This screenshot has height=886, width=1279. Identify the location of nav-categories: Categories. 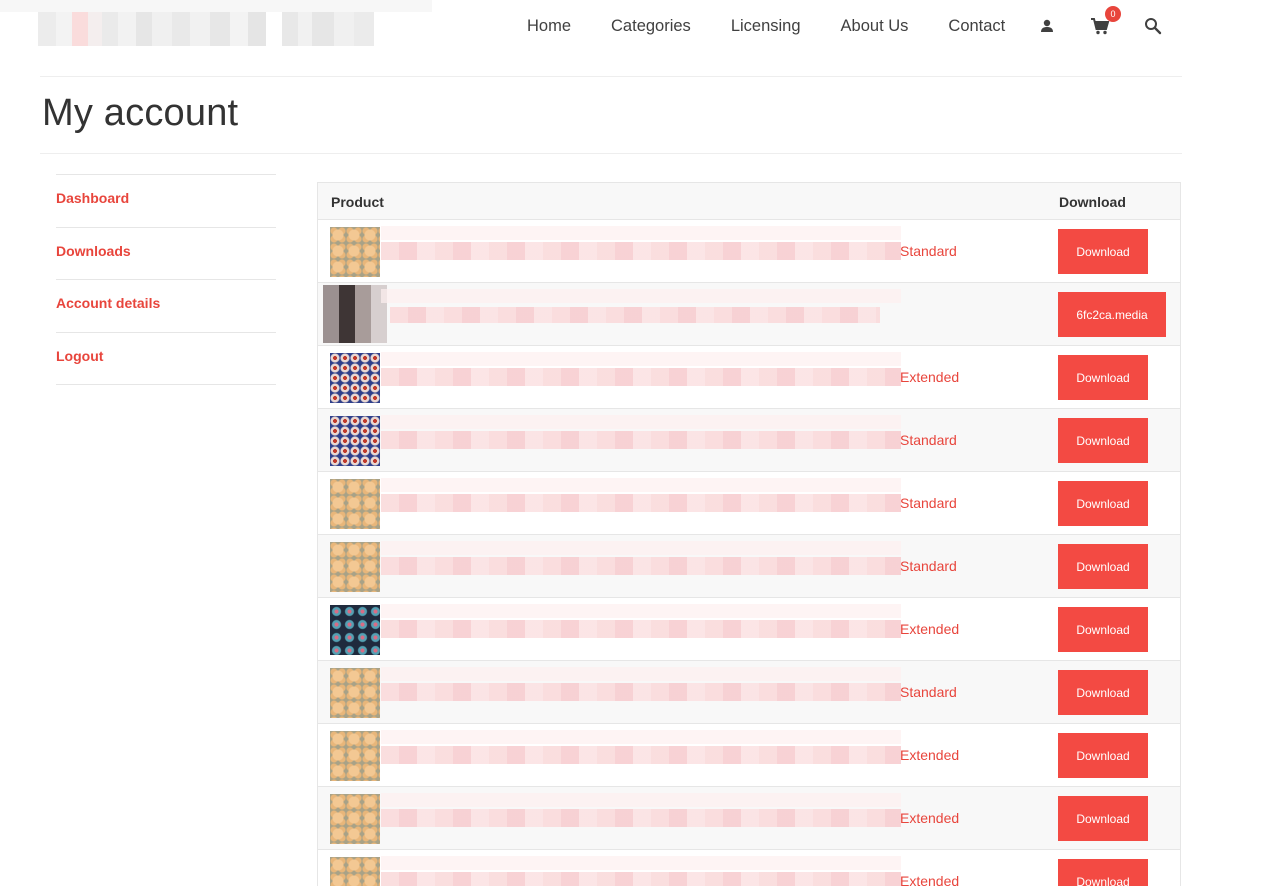
(651, 26).